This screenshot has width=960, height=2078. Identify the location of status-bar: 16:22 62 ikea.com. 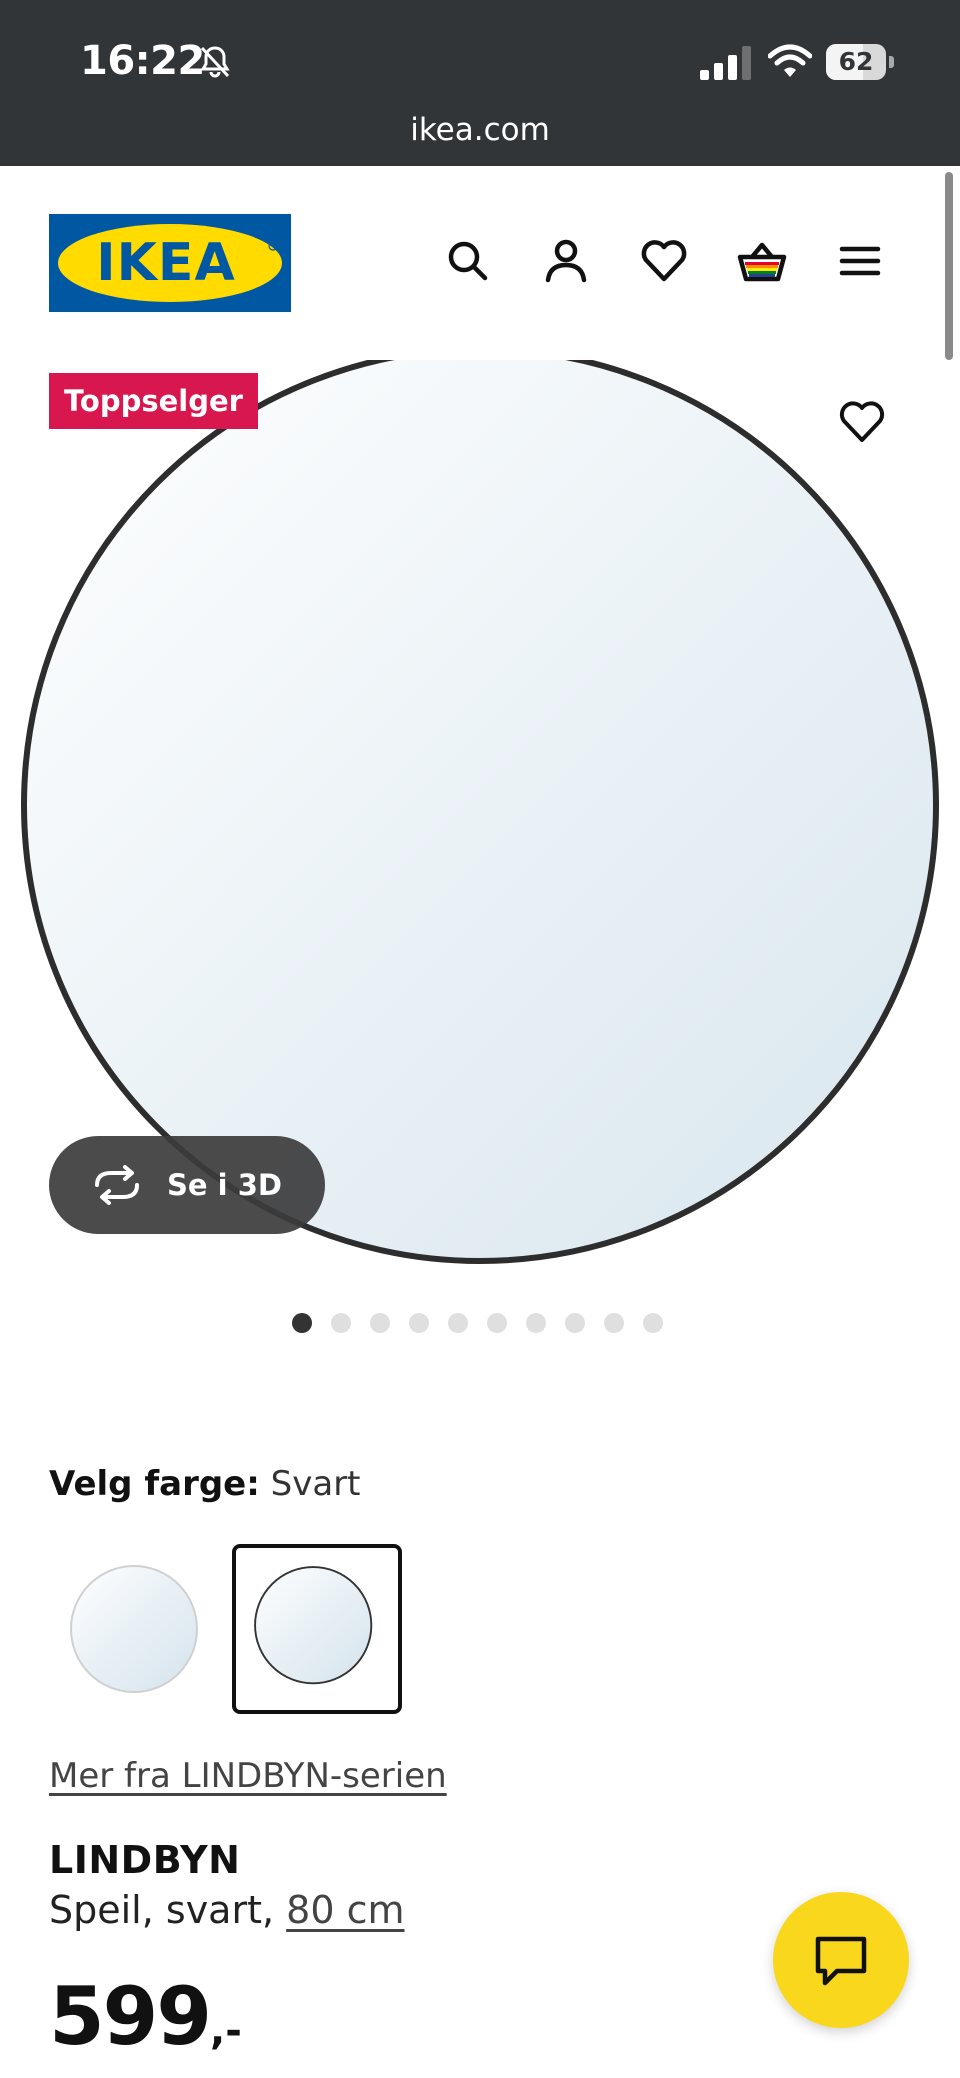
(480, 83).